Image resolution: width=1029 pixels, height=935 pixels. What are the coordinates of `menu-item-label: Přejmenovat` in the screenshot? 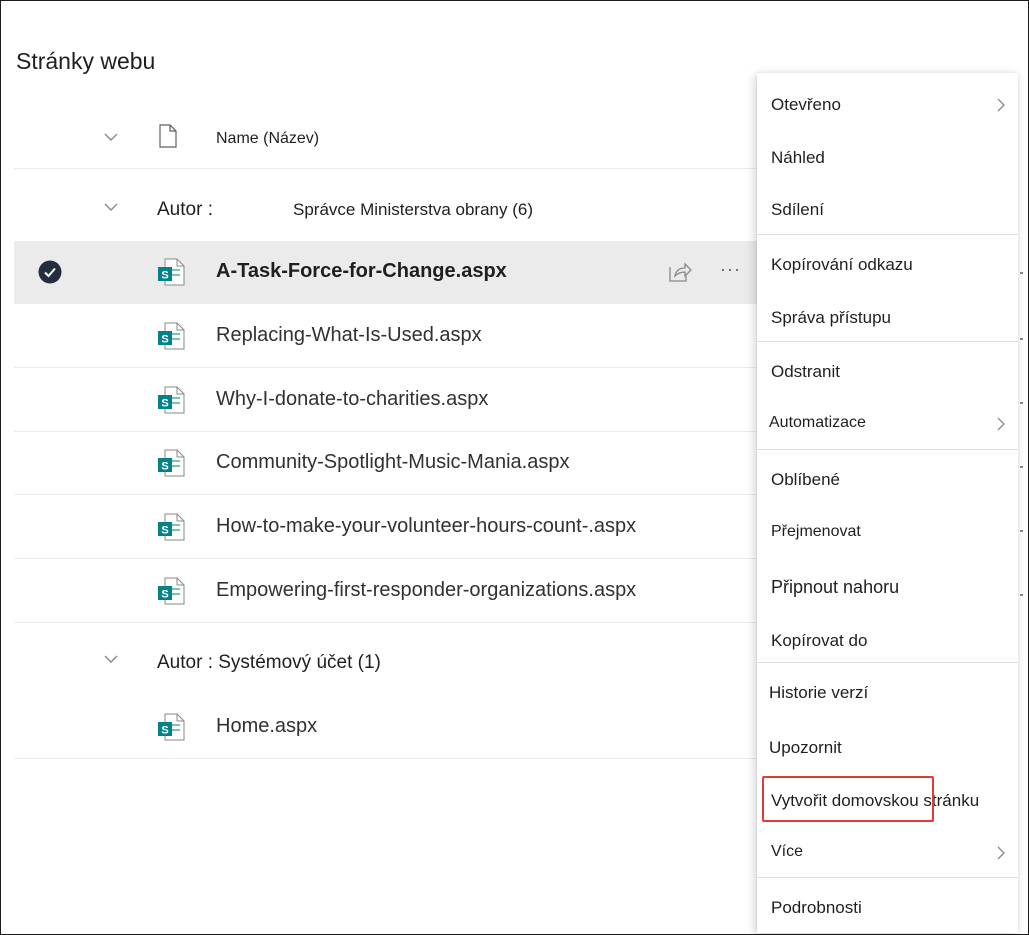 It's located at (816, 531).